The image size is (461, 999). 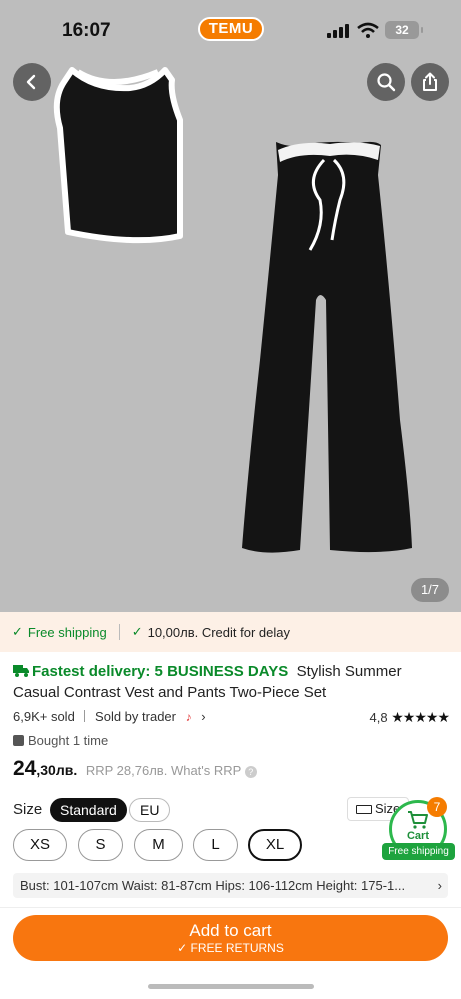 What do you see at coordinates (275, 845) in the screenshot?
I see `size-option-xl: XL` at bounding box center [275, 845].